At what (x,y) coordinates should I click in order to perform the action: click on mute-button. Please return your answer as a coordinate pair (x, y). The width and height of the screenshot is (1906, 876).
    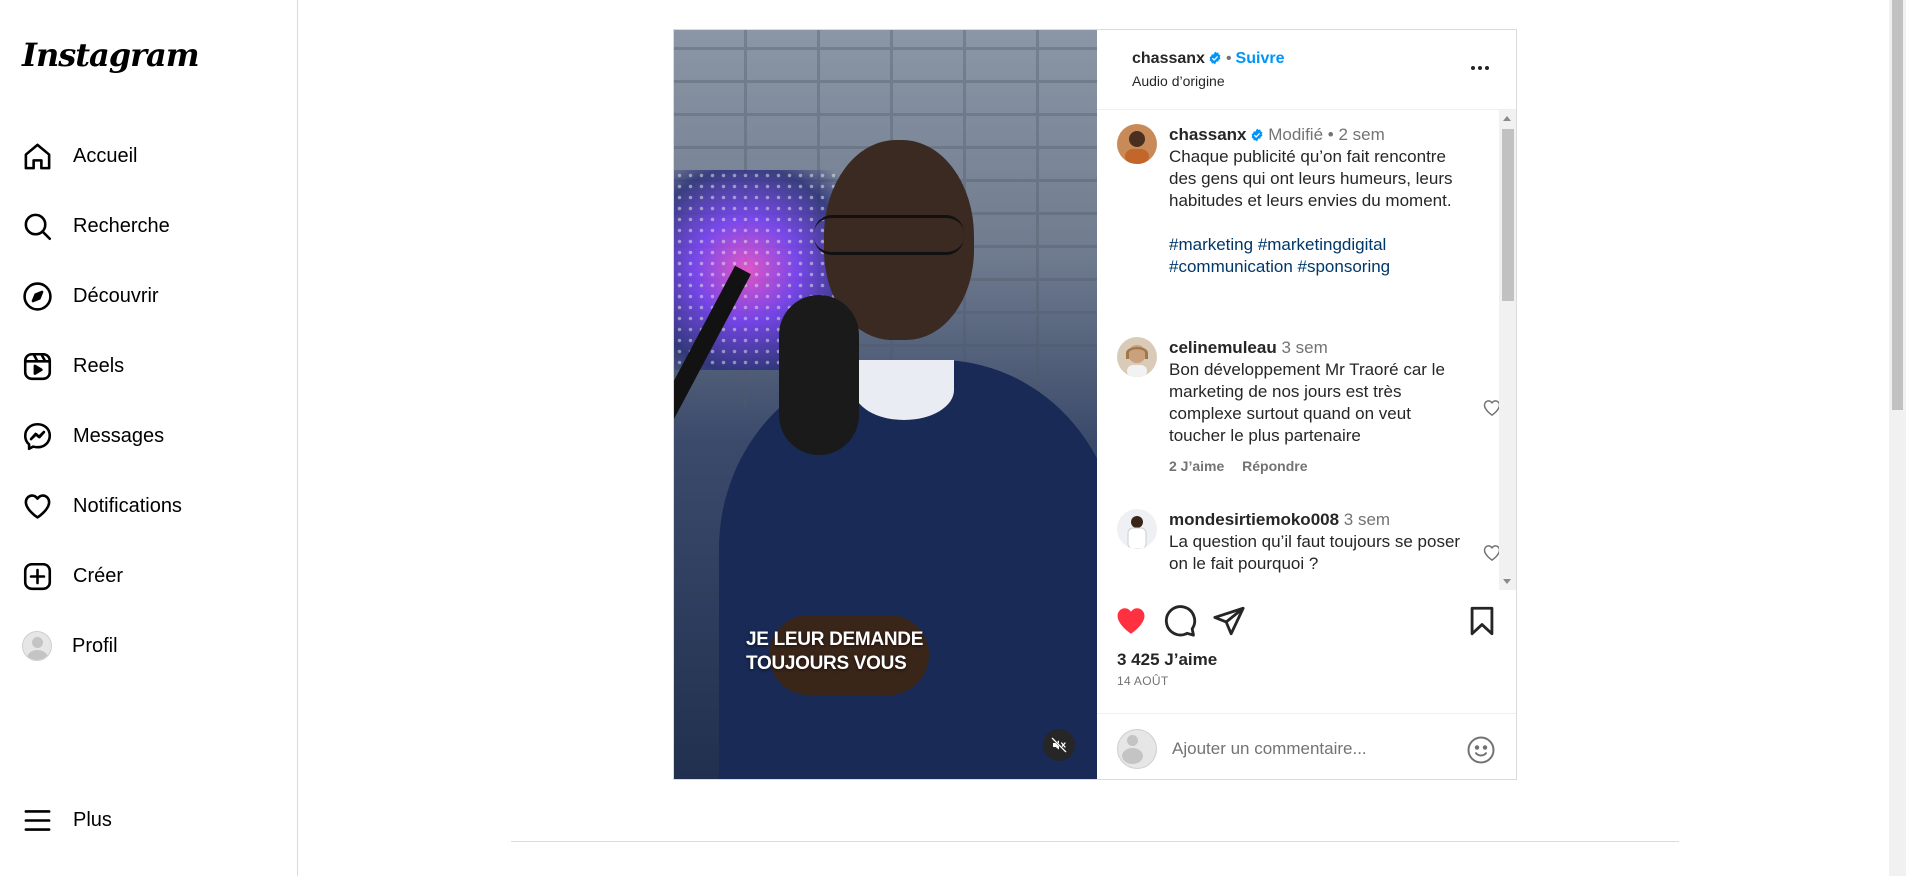
    Looking at the image, I should click on (1059, 745).